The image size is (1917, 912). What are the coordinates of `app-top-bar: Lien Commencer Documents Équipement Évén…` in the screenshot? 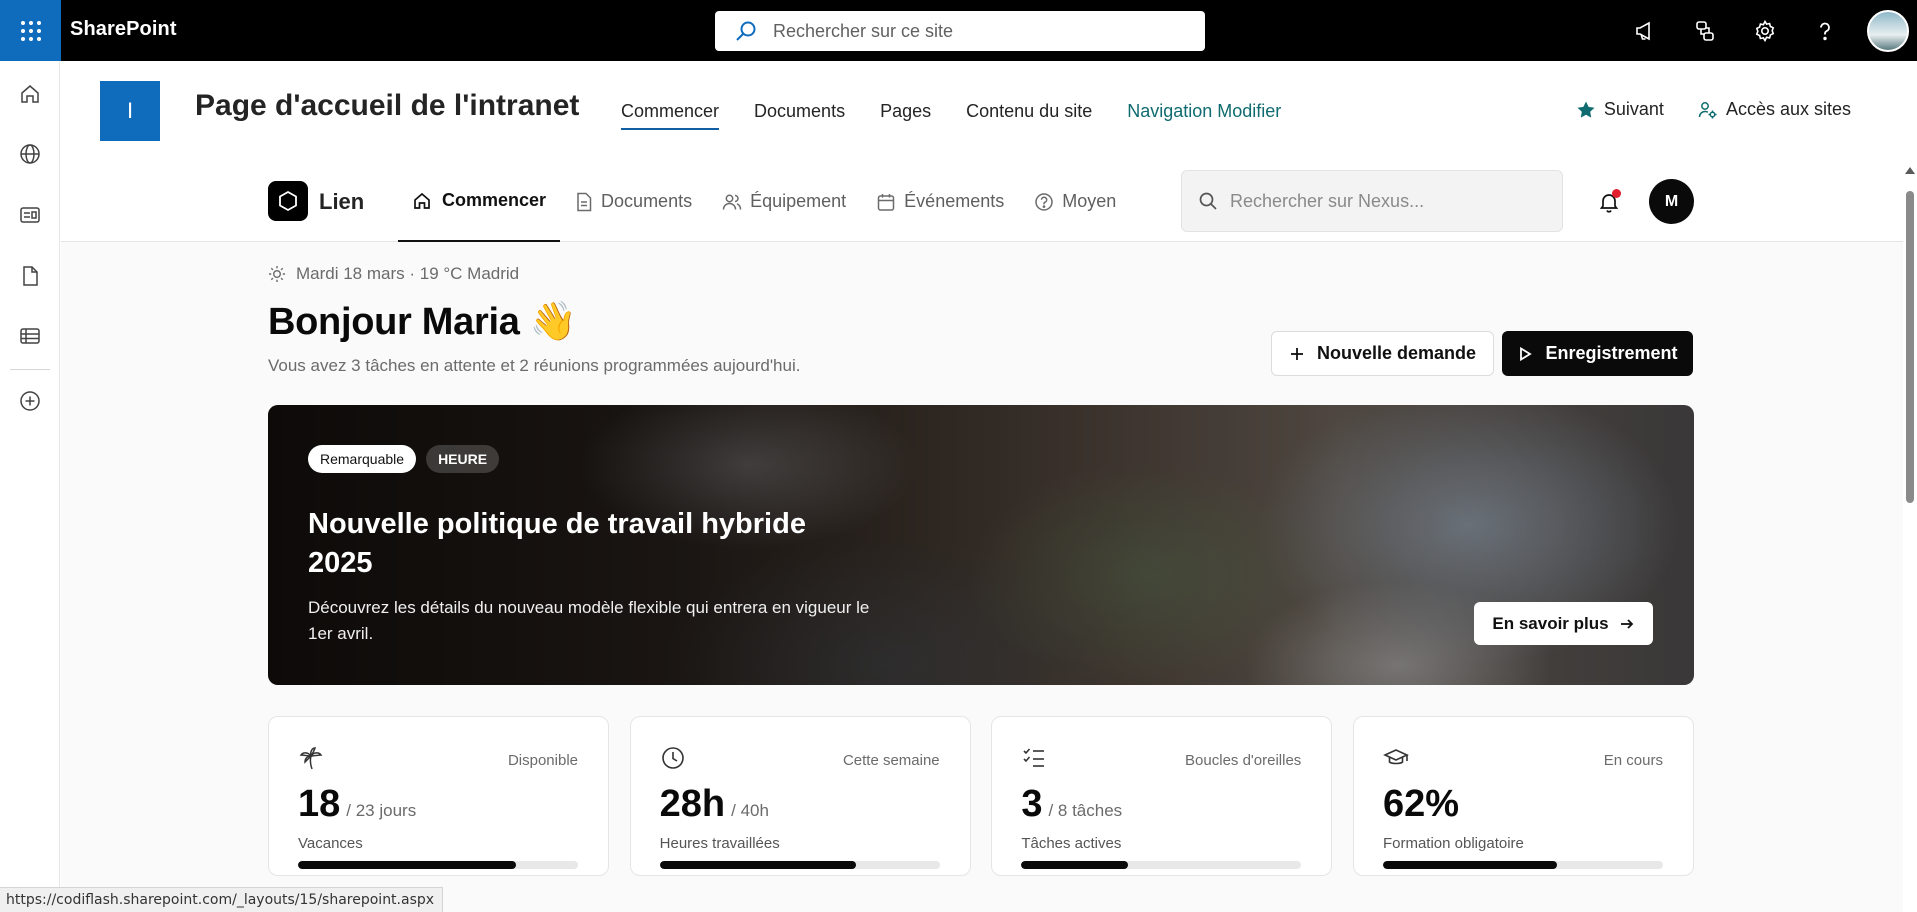 It's located at (982, 201).